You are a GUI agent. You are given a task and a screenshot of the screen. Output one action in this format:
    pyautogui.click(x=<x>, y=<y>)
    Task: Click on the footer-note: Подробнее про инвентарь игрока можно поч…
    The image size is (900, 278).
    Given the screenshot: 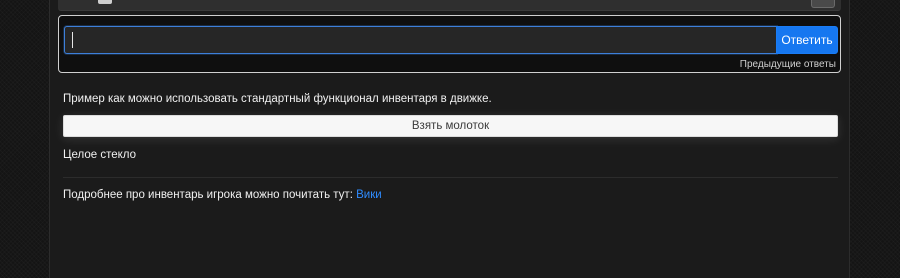 What is the action you would take?
    pyautogui.click(x=222, y=195)
    